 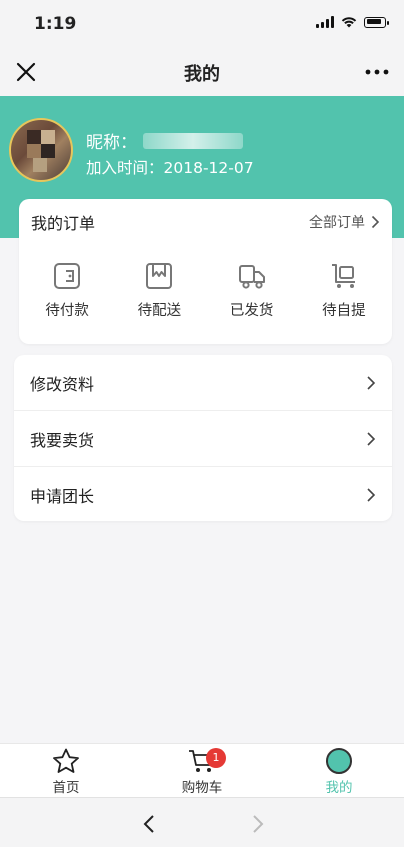 What do you see at coordinates (159, 290) in the screenshot?
I see `order-pending-delivery: 待配送` at bounding box center [159, 290].